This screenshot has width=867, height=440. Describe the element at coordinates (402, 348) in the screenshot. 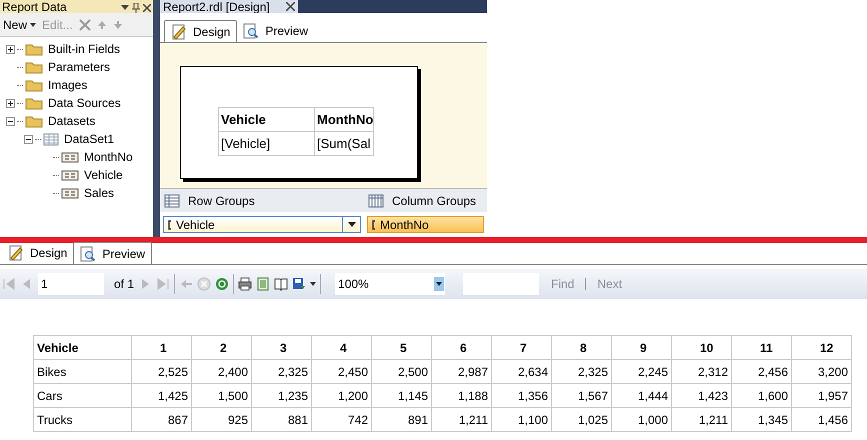

I see `column-header: 5` at that location.